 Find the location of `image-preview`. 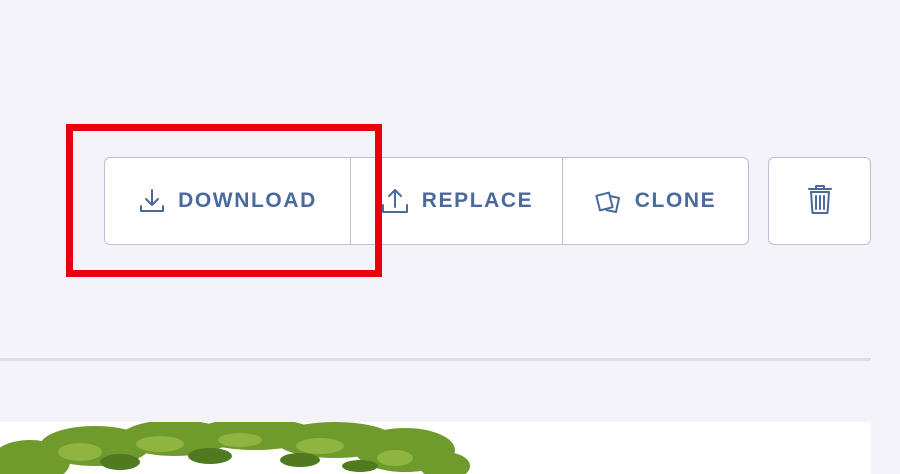

image-preview is located at coordinates (435, 448).